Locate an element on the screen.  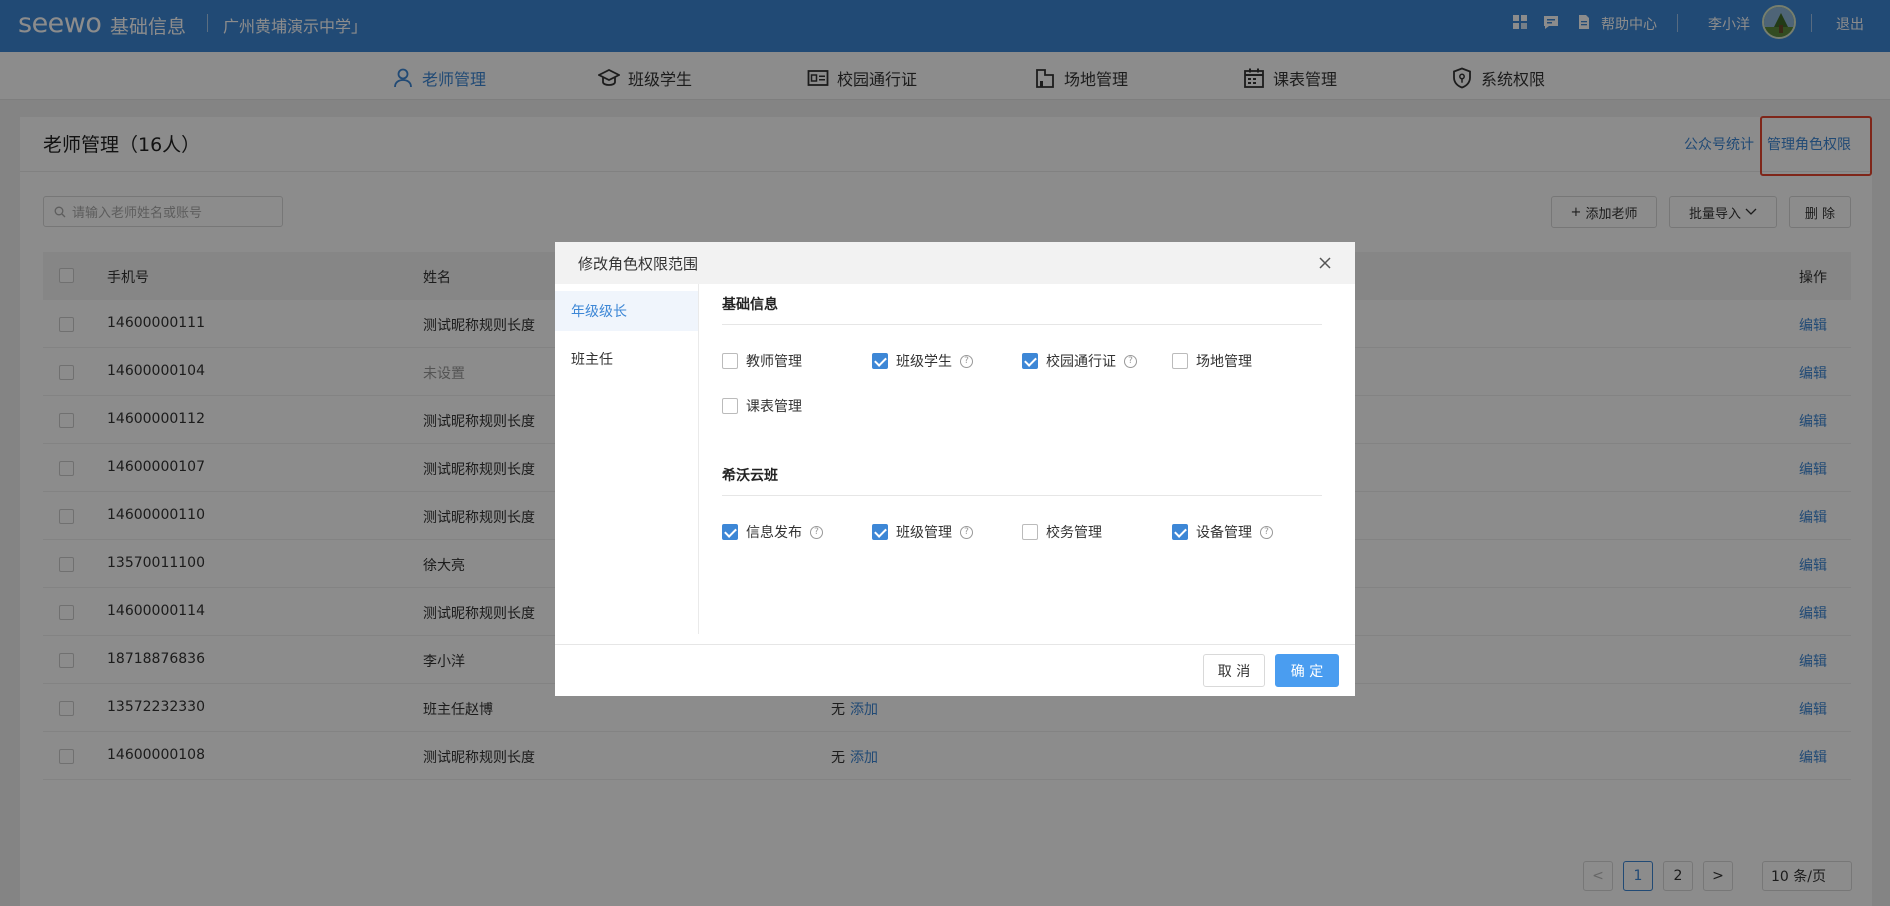
role-item-class-teacher: 班主任 is located at coordinates (626, 359).